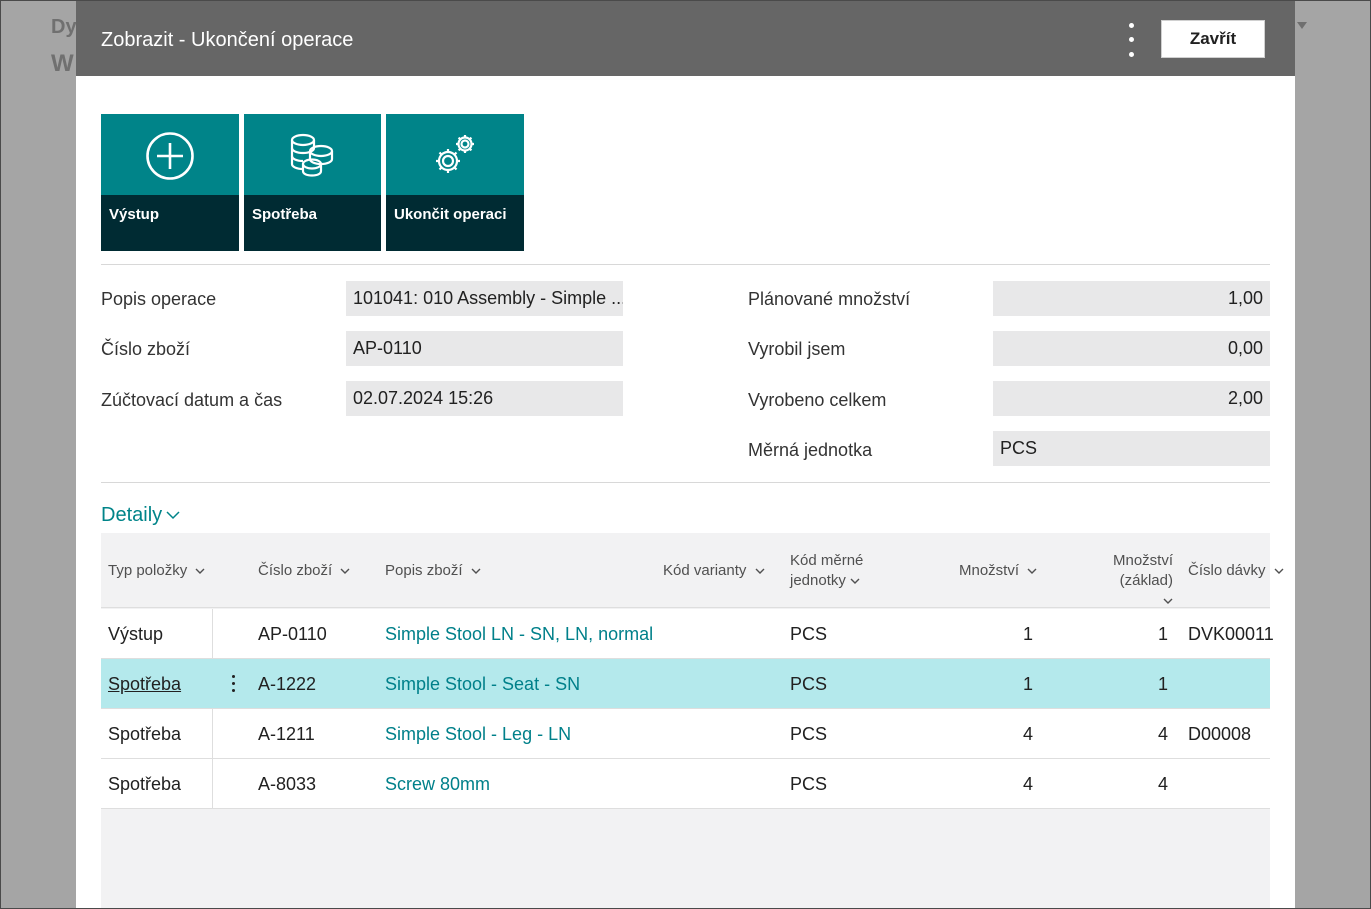 Image resolution: width=1371 pixels, height=909 pixels. I want to click on cell-davka: D00008, so click(1220, 733).